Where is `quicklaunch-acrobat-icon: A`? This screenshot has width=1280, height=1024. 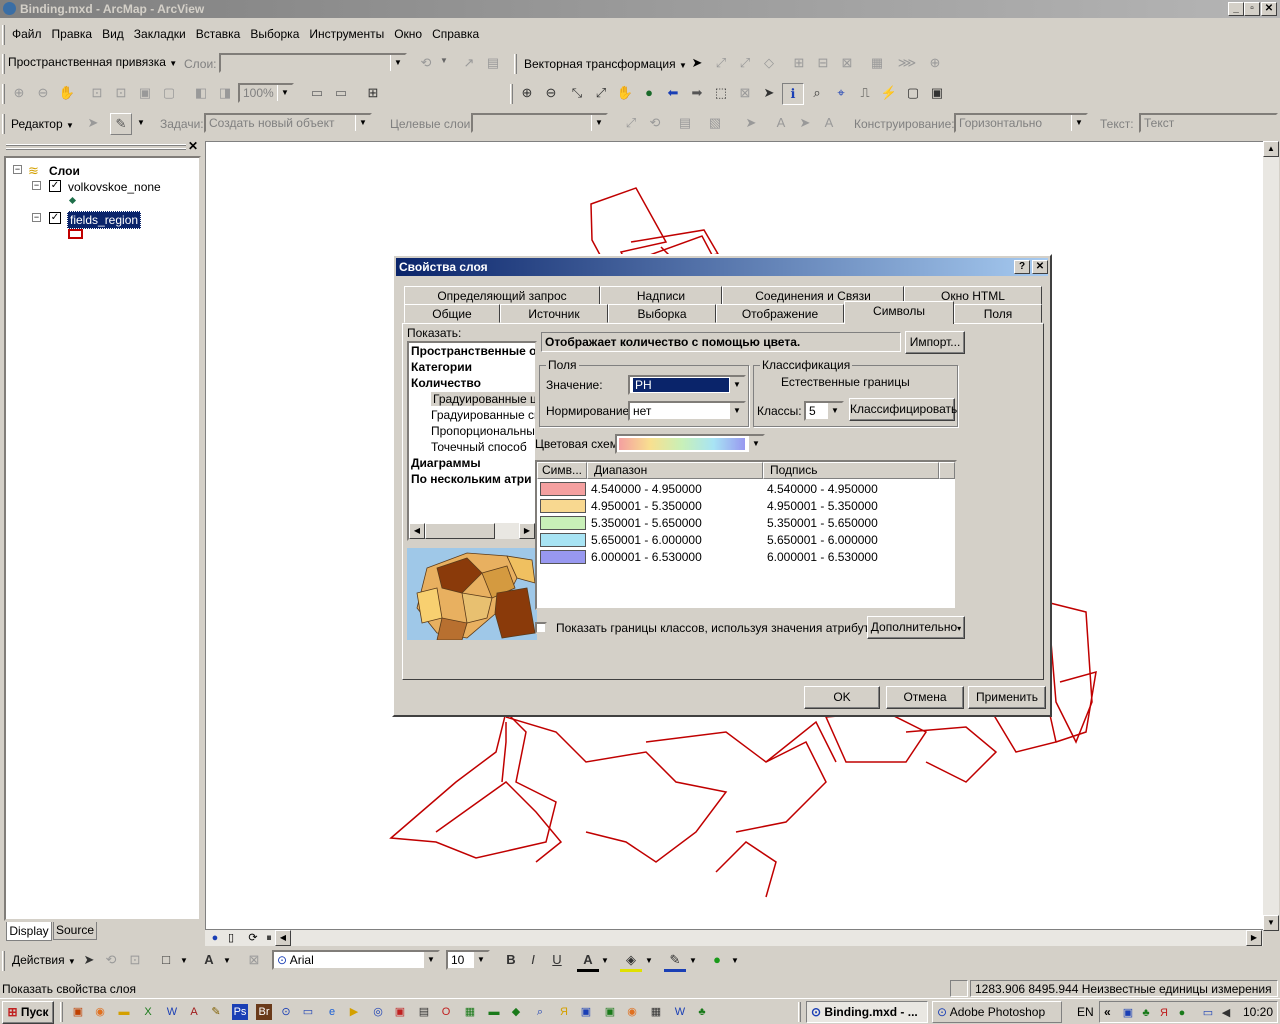 quicklaunch-acrobat-icon: A is located at coordinates (194, 1012).